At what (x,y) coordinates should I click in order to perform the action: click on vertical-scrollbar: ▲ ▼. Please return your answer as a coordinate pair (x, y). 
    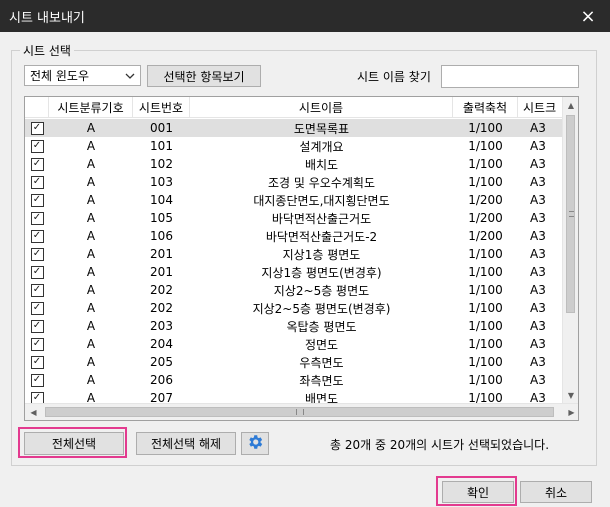
    Looking at the image, I should click on (570, 250).